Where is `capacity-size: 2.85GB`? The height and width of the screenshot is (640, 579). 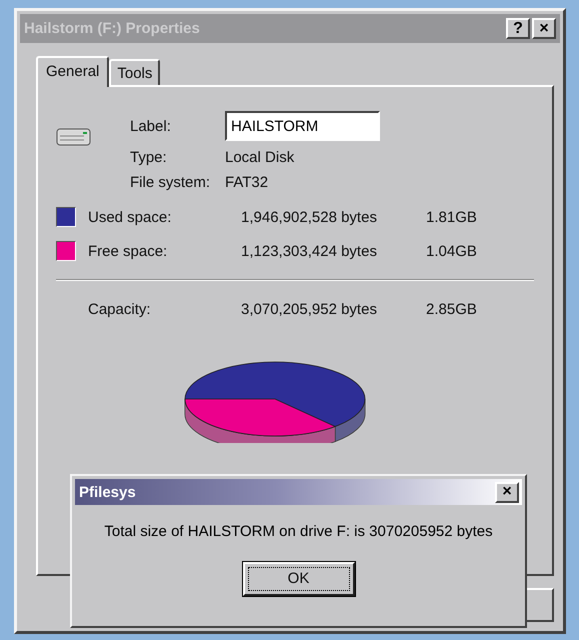 capacity-size: 2.85GB is located at coordinates (451, 309).